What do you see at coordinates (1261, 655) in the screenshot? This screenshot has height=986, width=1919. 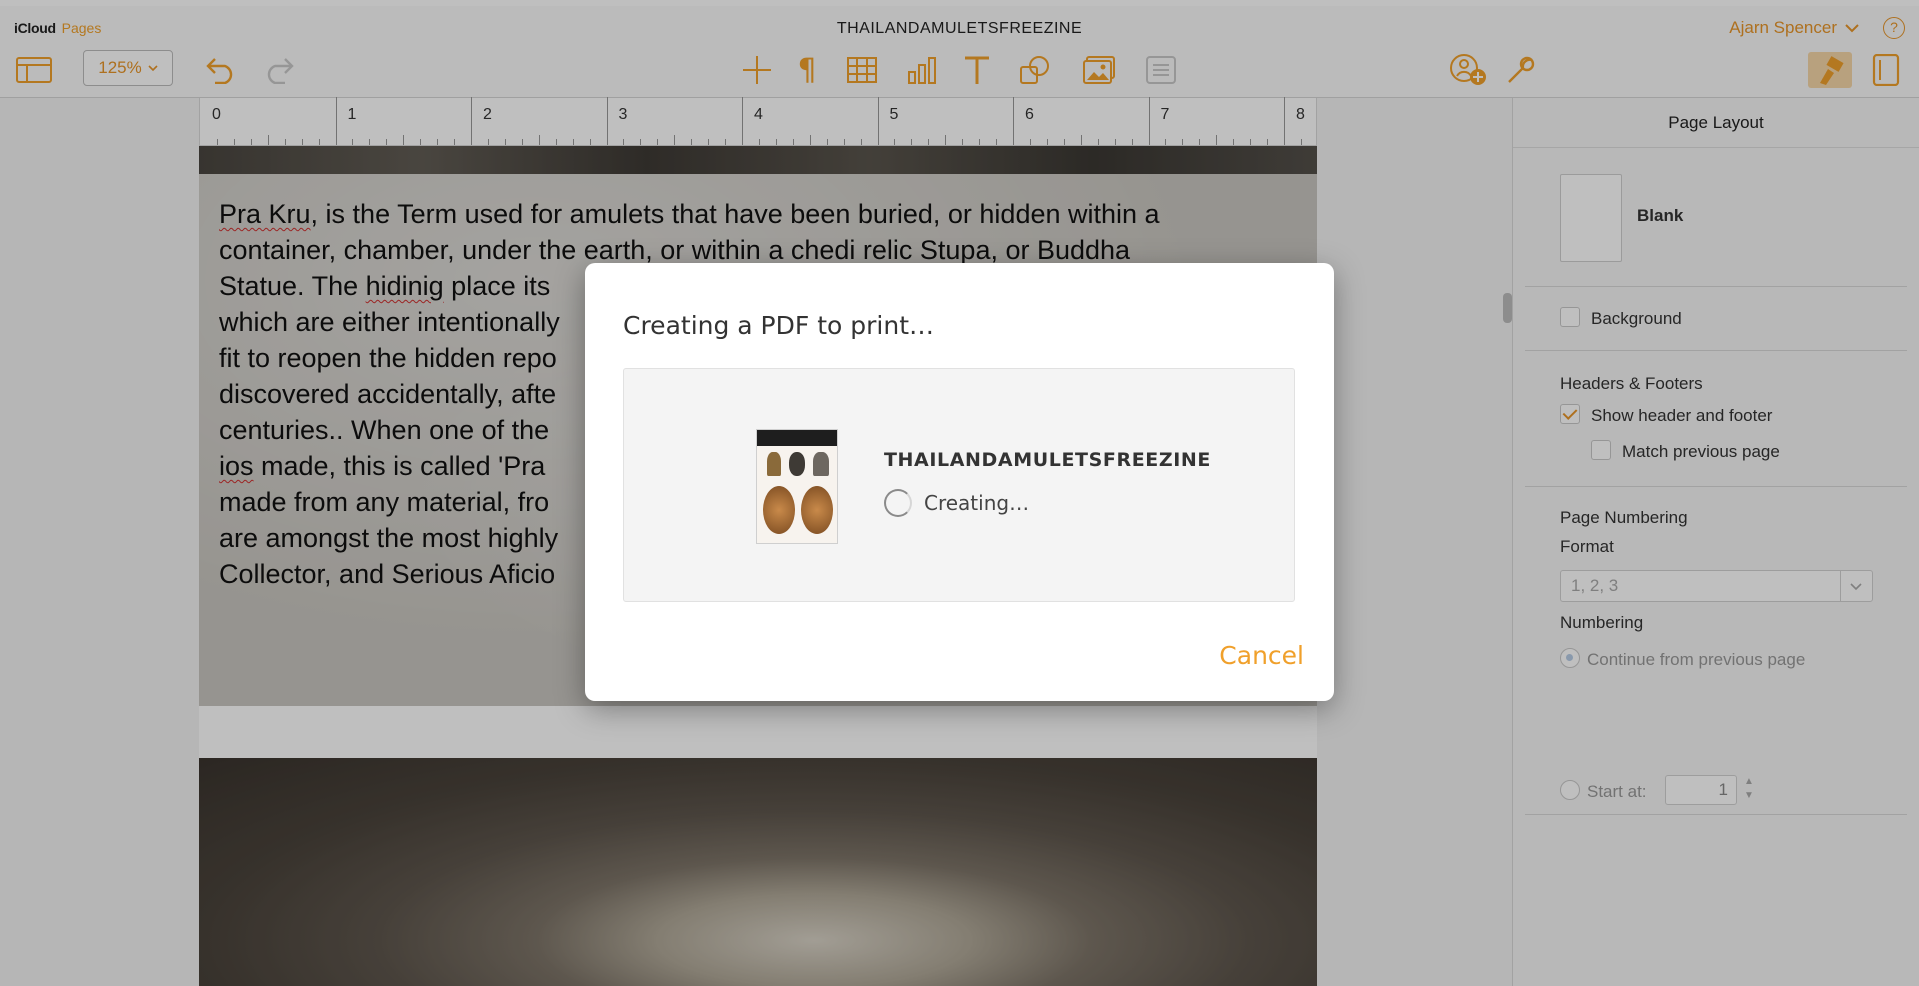 I see `cancel-button: Cancel` at bounding box center [1261, 655].